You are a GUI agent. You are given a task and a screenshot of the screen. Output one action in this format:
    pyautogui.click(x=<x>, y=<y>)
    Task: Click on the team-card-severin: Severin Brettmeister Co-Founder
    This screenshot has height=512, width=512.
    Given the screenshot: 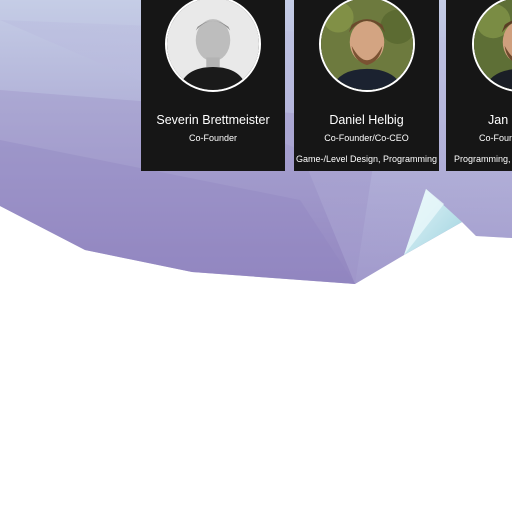 What is the action you would take?
    pyautogui.click(x=213, y=85)
    